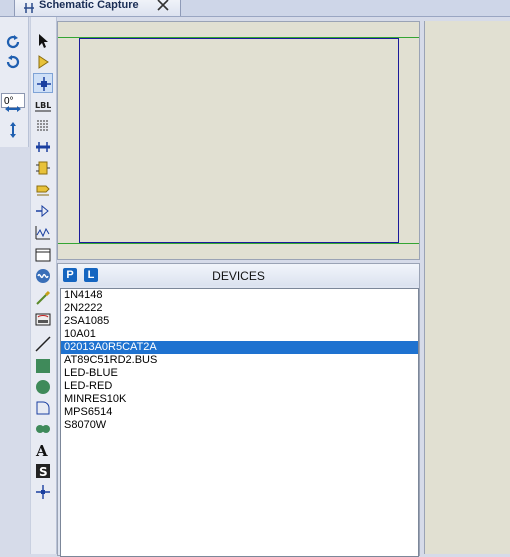 This screenshot has height=557, width=510. I want to click on list-item: MPS6514, so click(239, 412).